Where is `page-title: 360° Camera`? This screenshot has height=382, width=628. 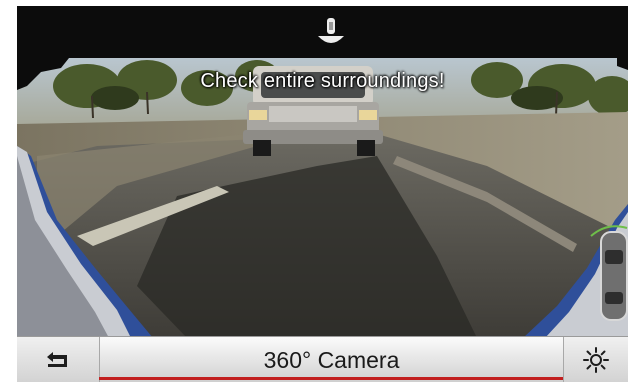
page-title: 360° Camera is located at coordinates (331, 360).